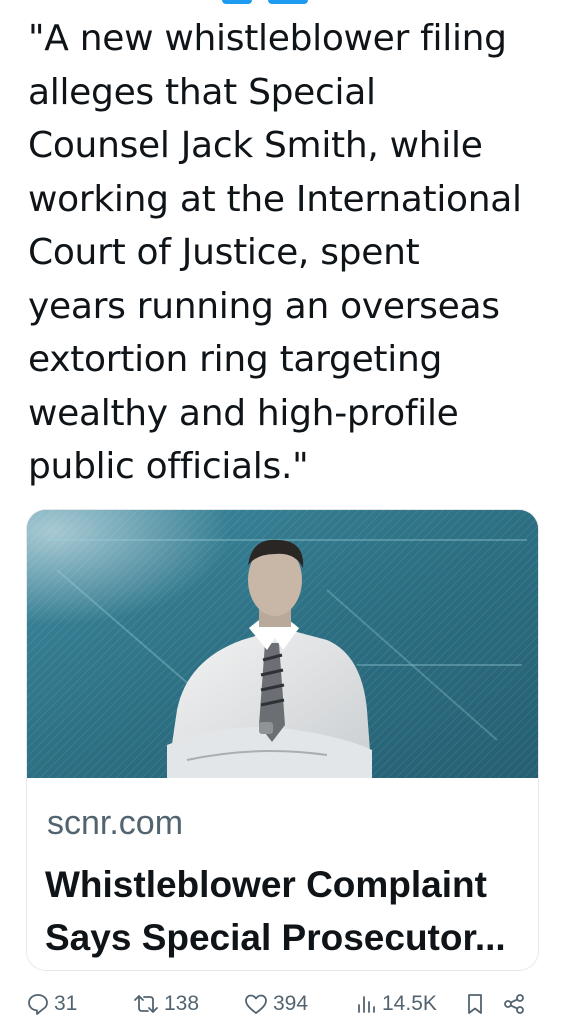  Describe the element at coordinates (275, 199) in the screenshot. I see `tweet-text-line: working at the International` at that location.